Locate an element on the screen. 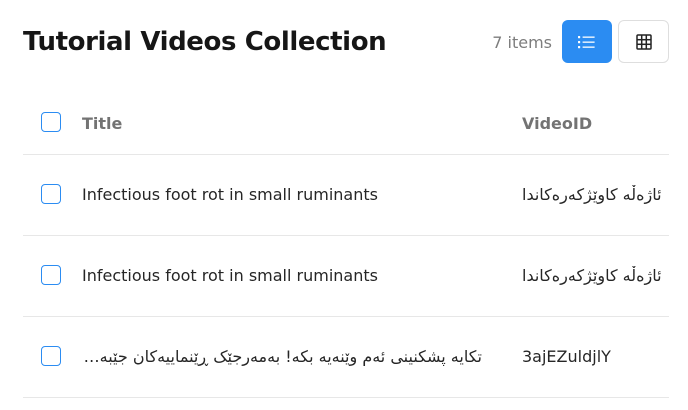 The height and width of the screenshot is (410, 688). list-view-button is located at coordinates (587, 41).